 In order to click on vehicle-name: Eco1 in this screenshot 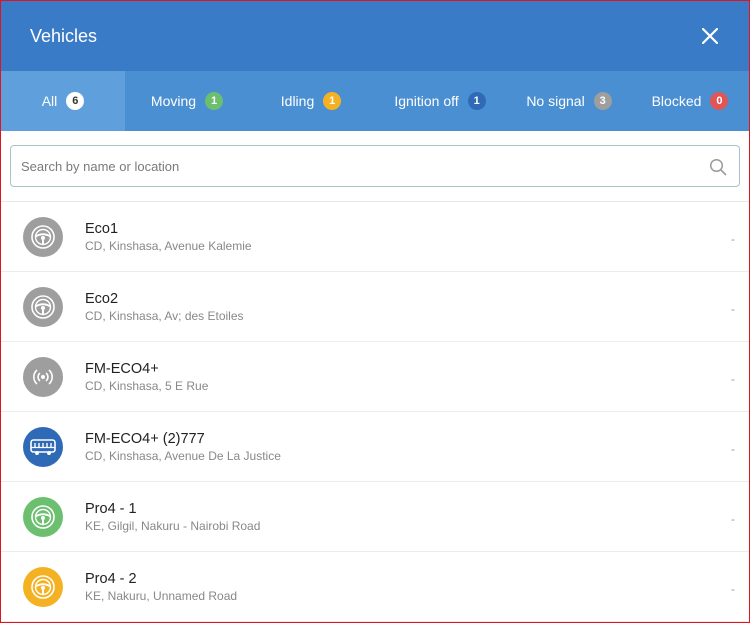, I will do `click(102, 229)`.